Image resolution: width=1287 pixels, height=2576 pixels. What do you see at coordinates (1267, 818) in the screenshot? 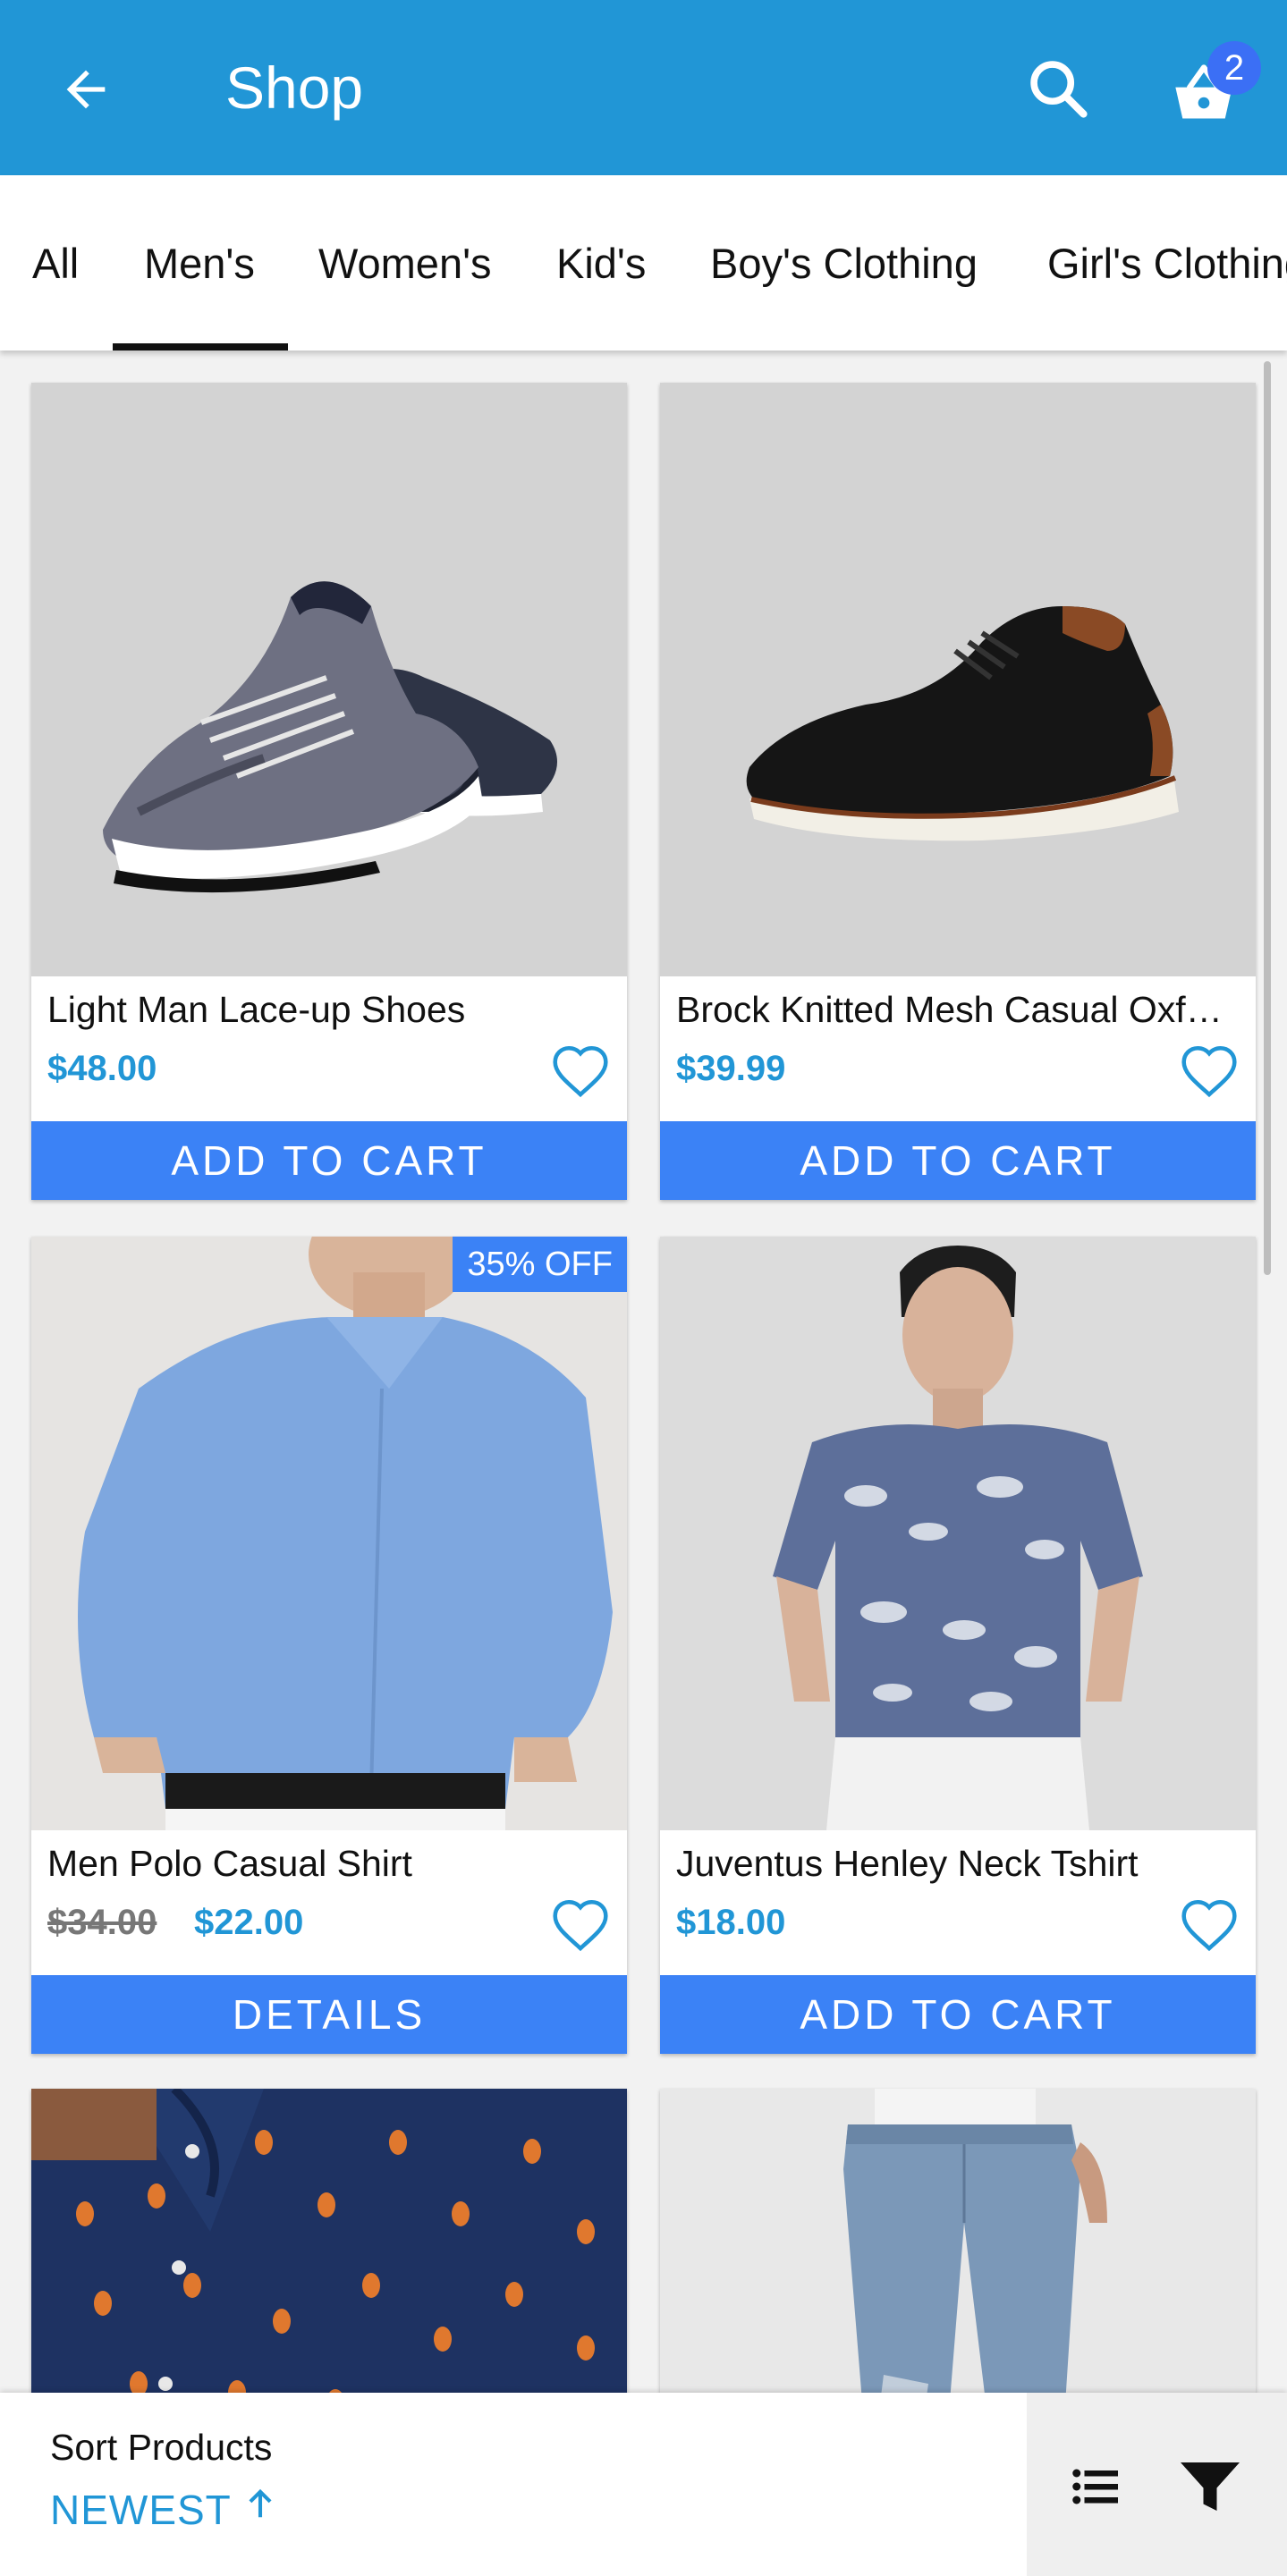
I see `scrollbar` at bounding box center [1267, 818].